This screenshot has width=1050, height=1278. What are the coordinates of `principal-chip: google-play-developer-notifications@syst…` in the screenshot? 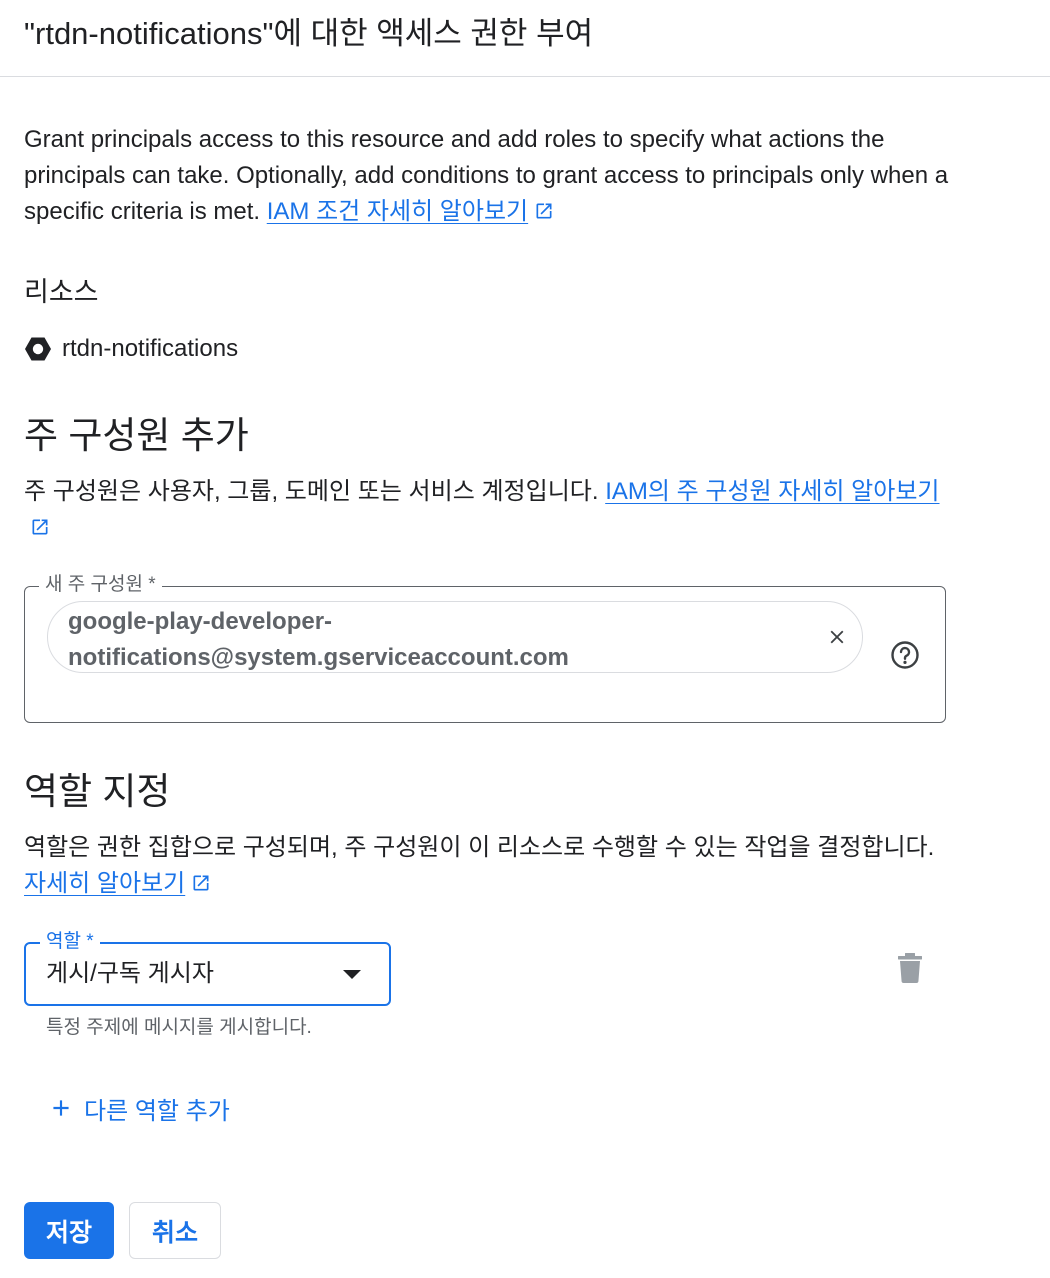 It's located at (455, 637).